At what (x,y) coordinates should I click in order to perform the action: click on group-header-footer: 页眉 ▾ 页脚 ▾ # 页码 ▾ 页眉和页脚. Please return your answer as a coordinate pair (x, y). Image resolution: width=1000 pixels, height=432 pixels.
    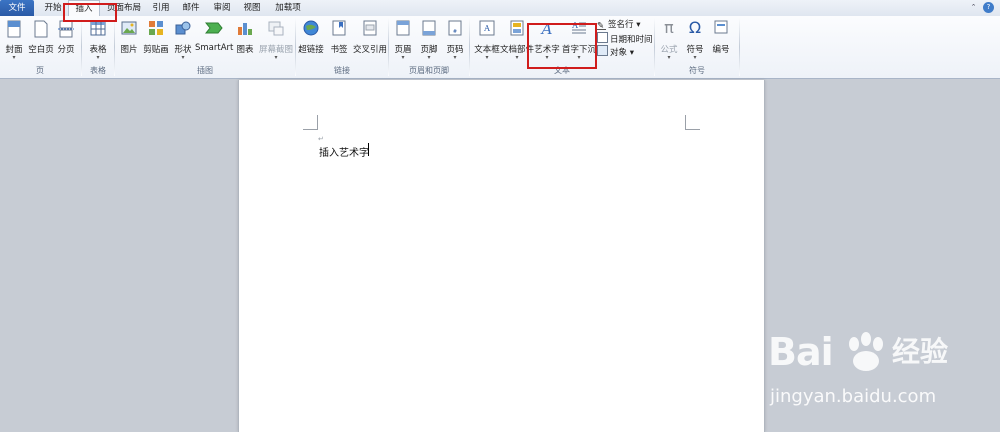
    Looking at the image, I should click on (429, 47).